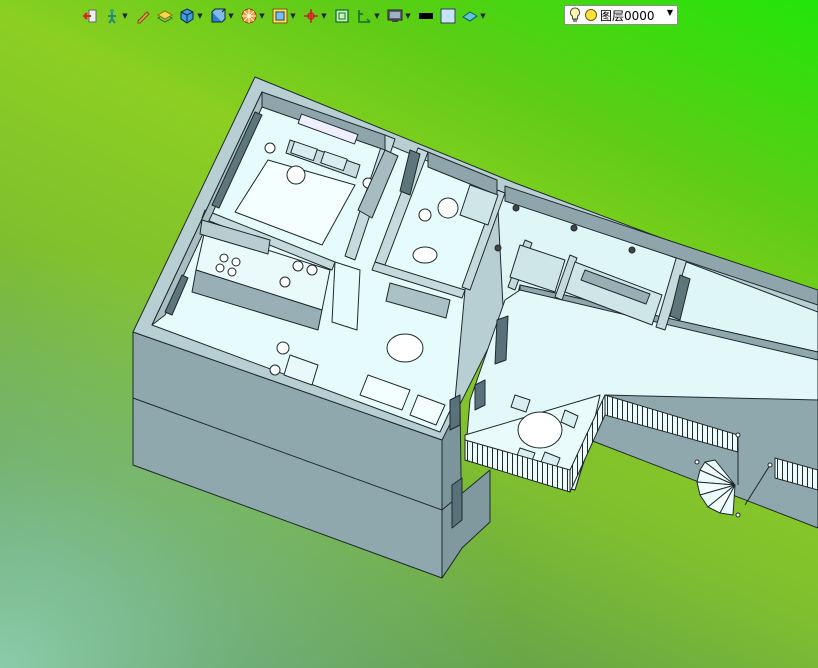 Image resolution: width=818 pixels, height=668 pixels. I want to click on line-weight-icon, so click(426, 16).